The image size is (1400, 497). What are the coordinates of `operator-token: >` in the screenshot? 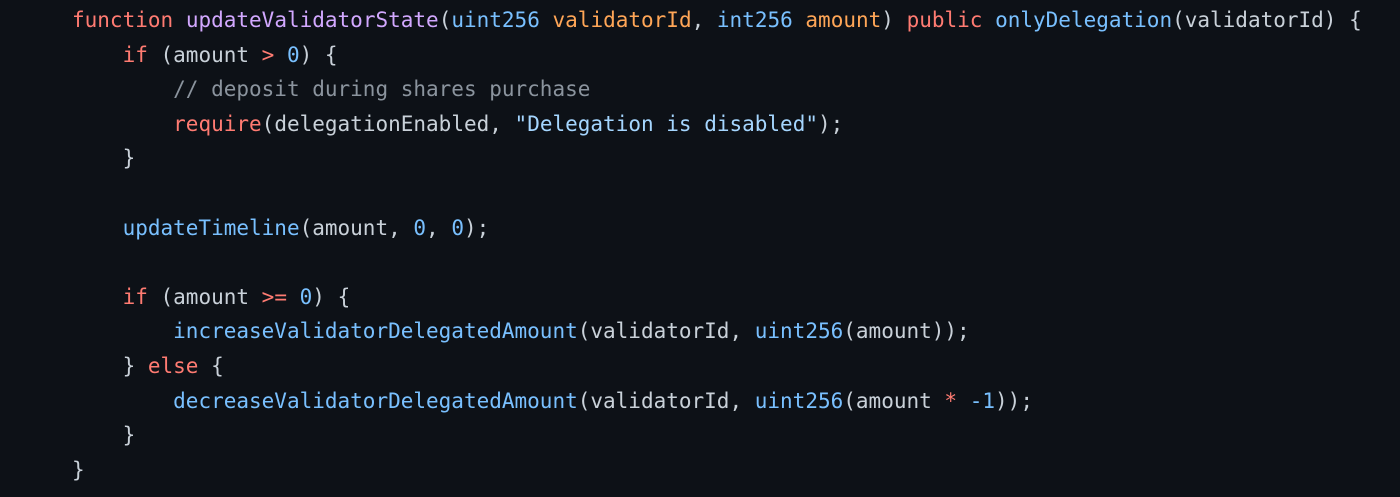 It's located at (268, 54).